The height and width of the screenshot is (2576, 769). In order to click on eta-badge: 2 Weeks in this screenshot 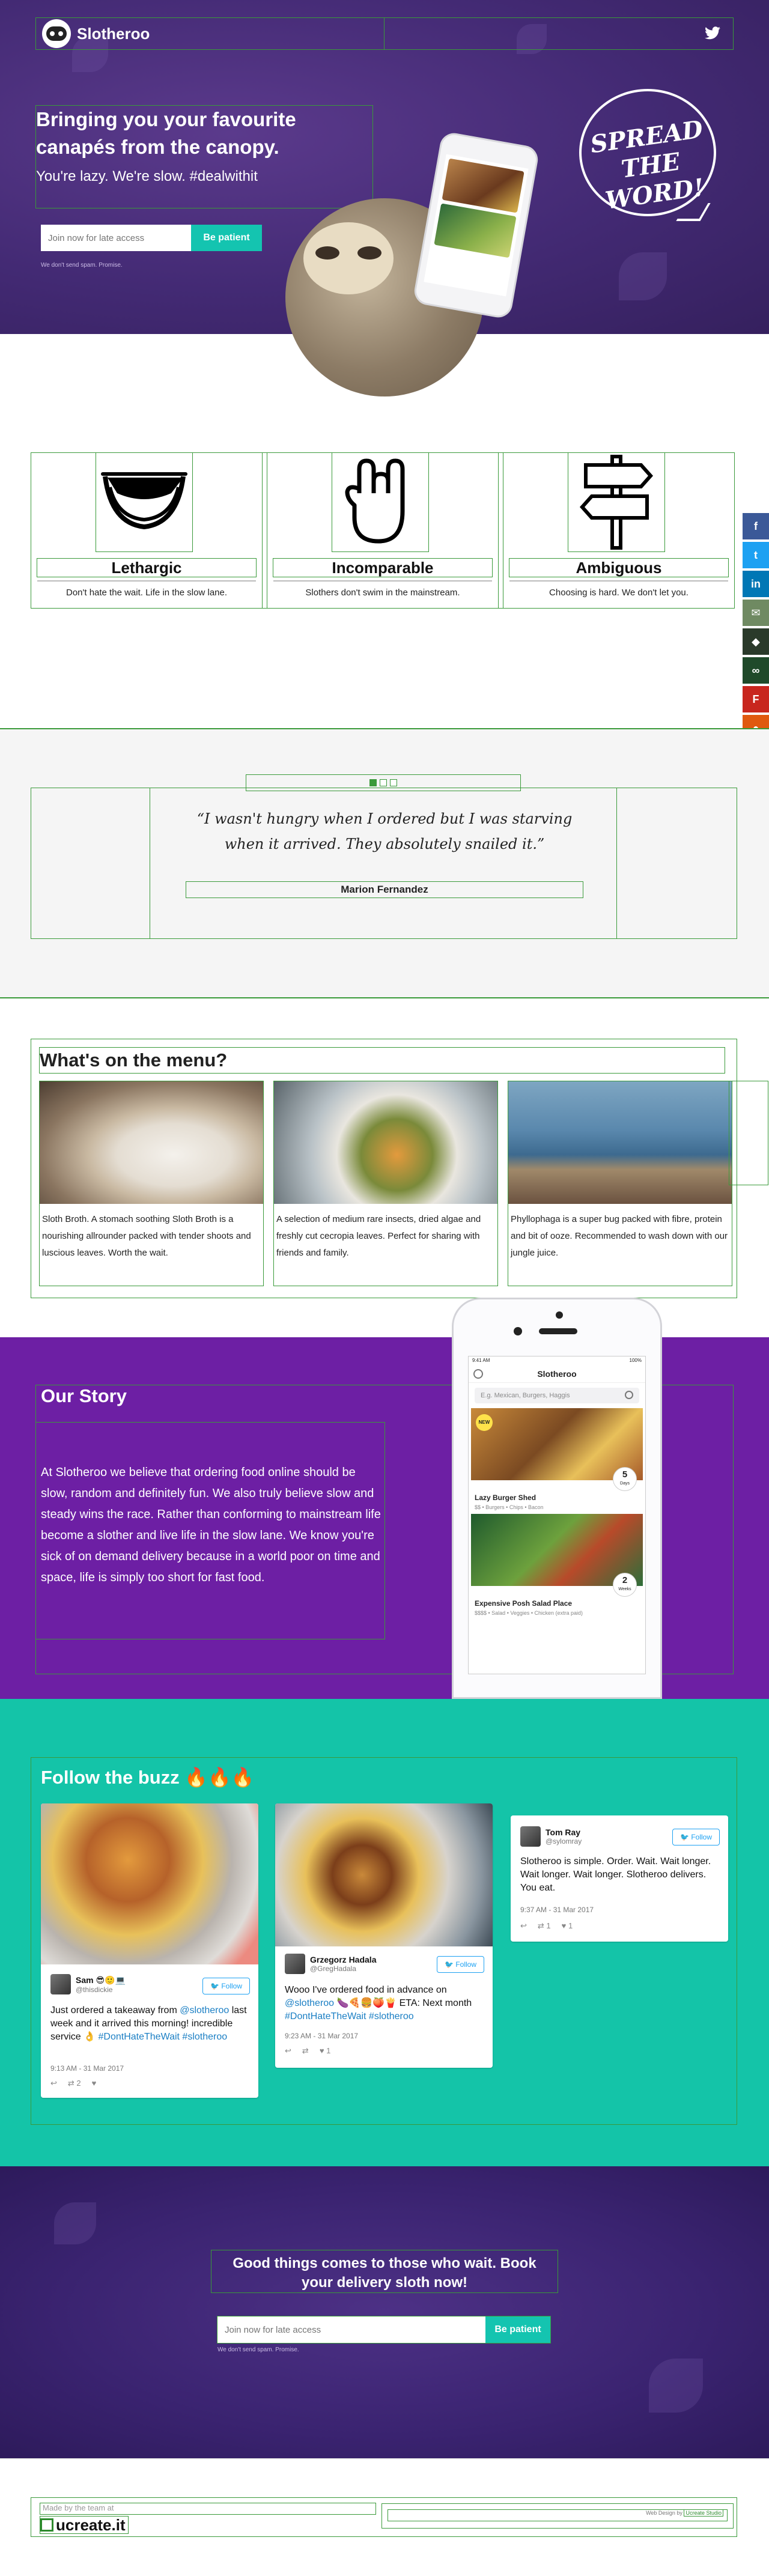, I will do `click(625, 1585)`.